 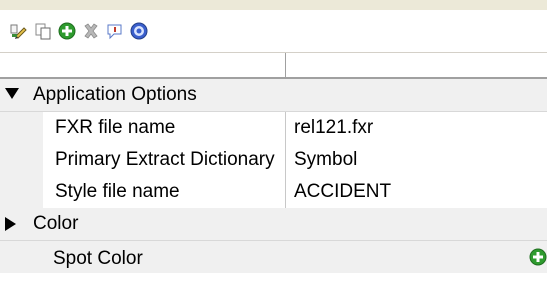 What do you see at coordinates (98, 258) in the screenshot?
I see `spot-color-label: Spot Color` at bounding box center [98, 258].